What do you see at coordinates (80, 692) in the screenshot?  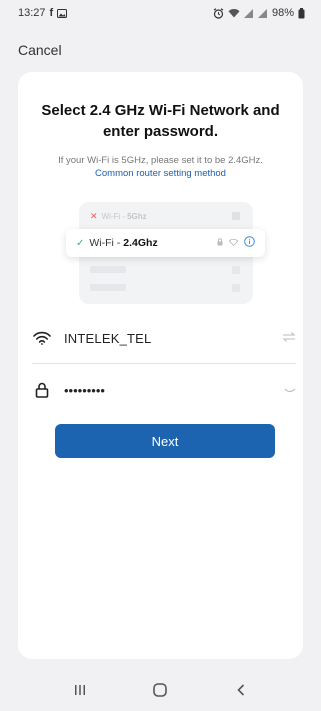 I see `recent-apps-icon` at bounding box center [80, 692].